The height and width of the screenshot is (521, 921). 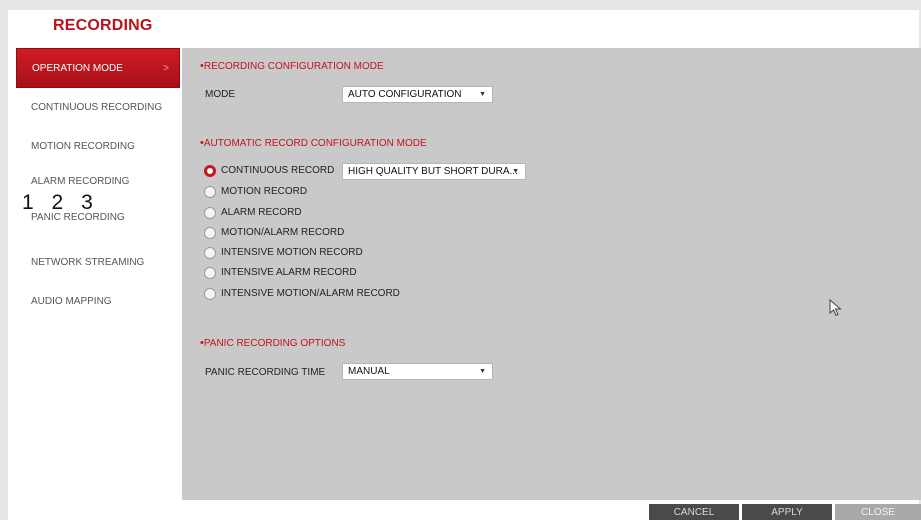 I want to click on cancel-button: CANCEL, so click(x=694, y=512).